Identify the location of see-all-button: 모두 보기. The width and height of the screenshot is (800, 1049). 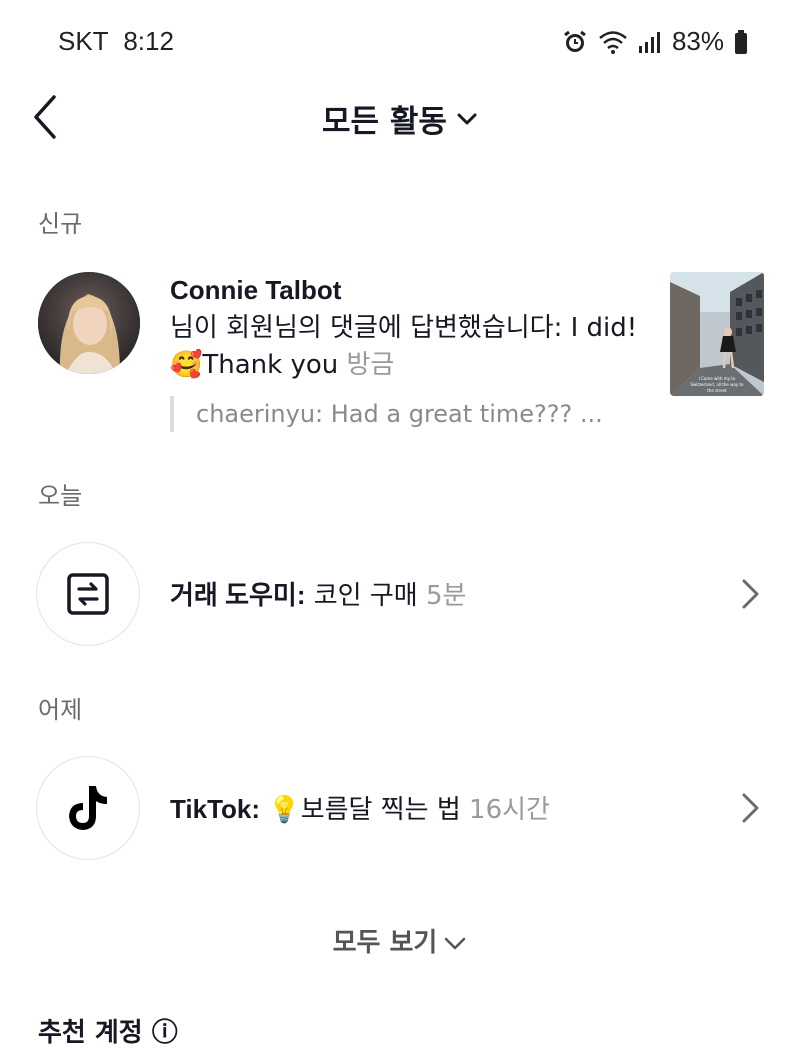
(400, 940).